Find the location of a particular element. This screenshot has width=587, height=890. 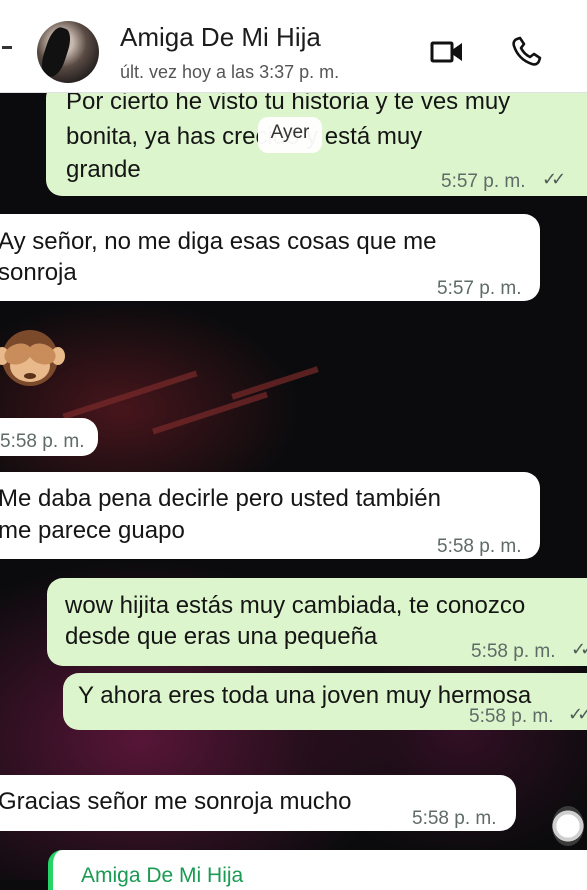

contact-name: Amiga De Mi Hija is located at coordinates (220, 37).